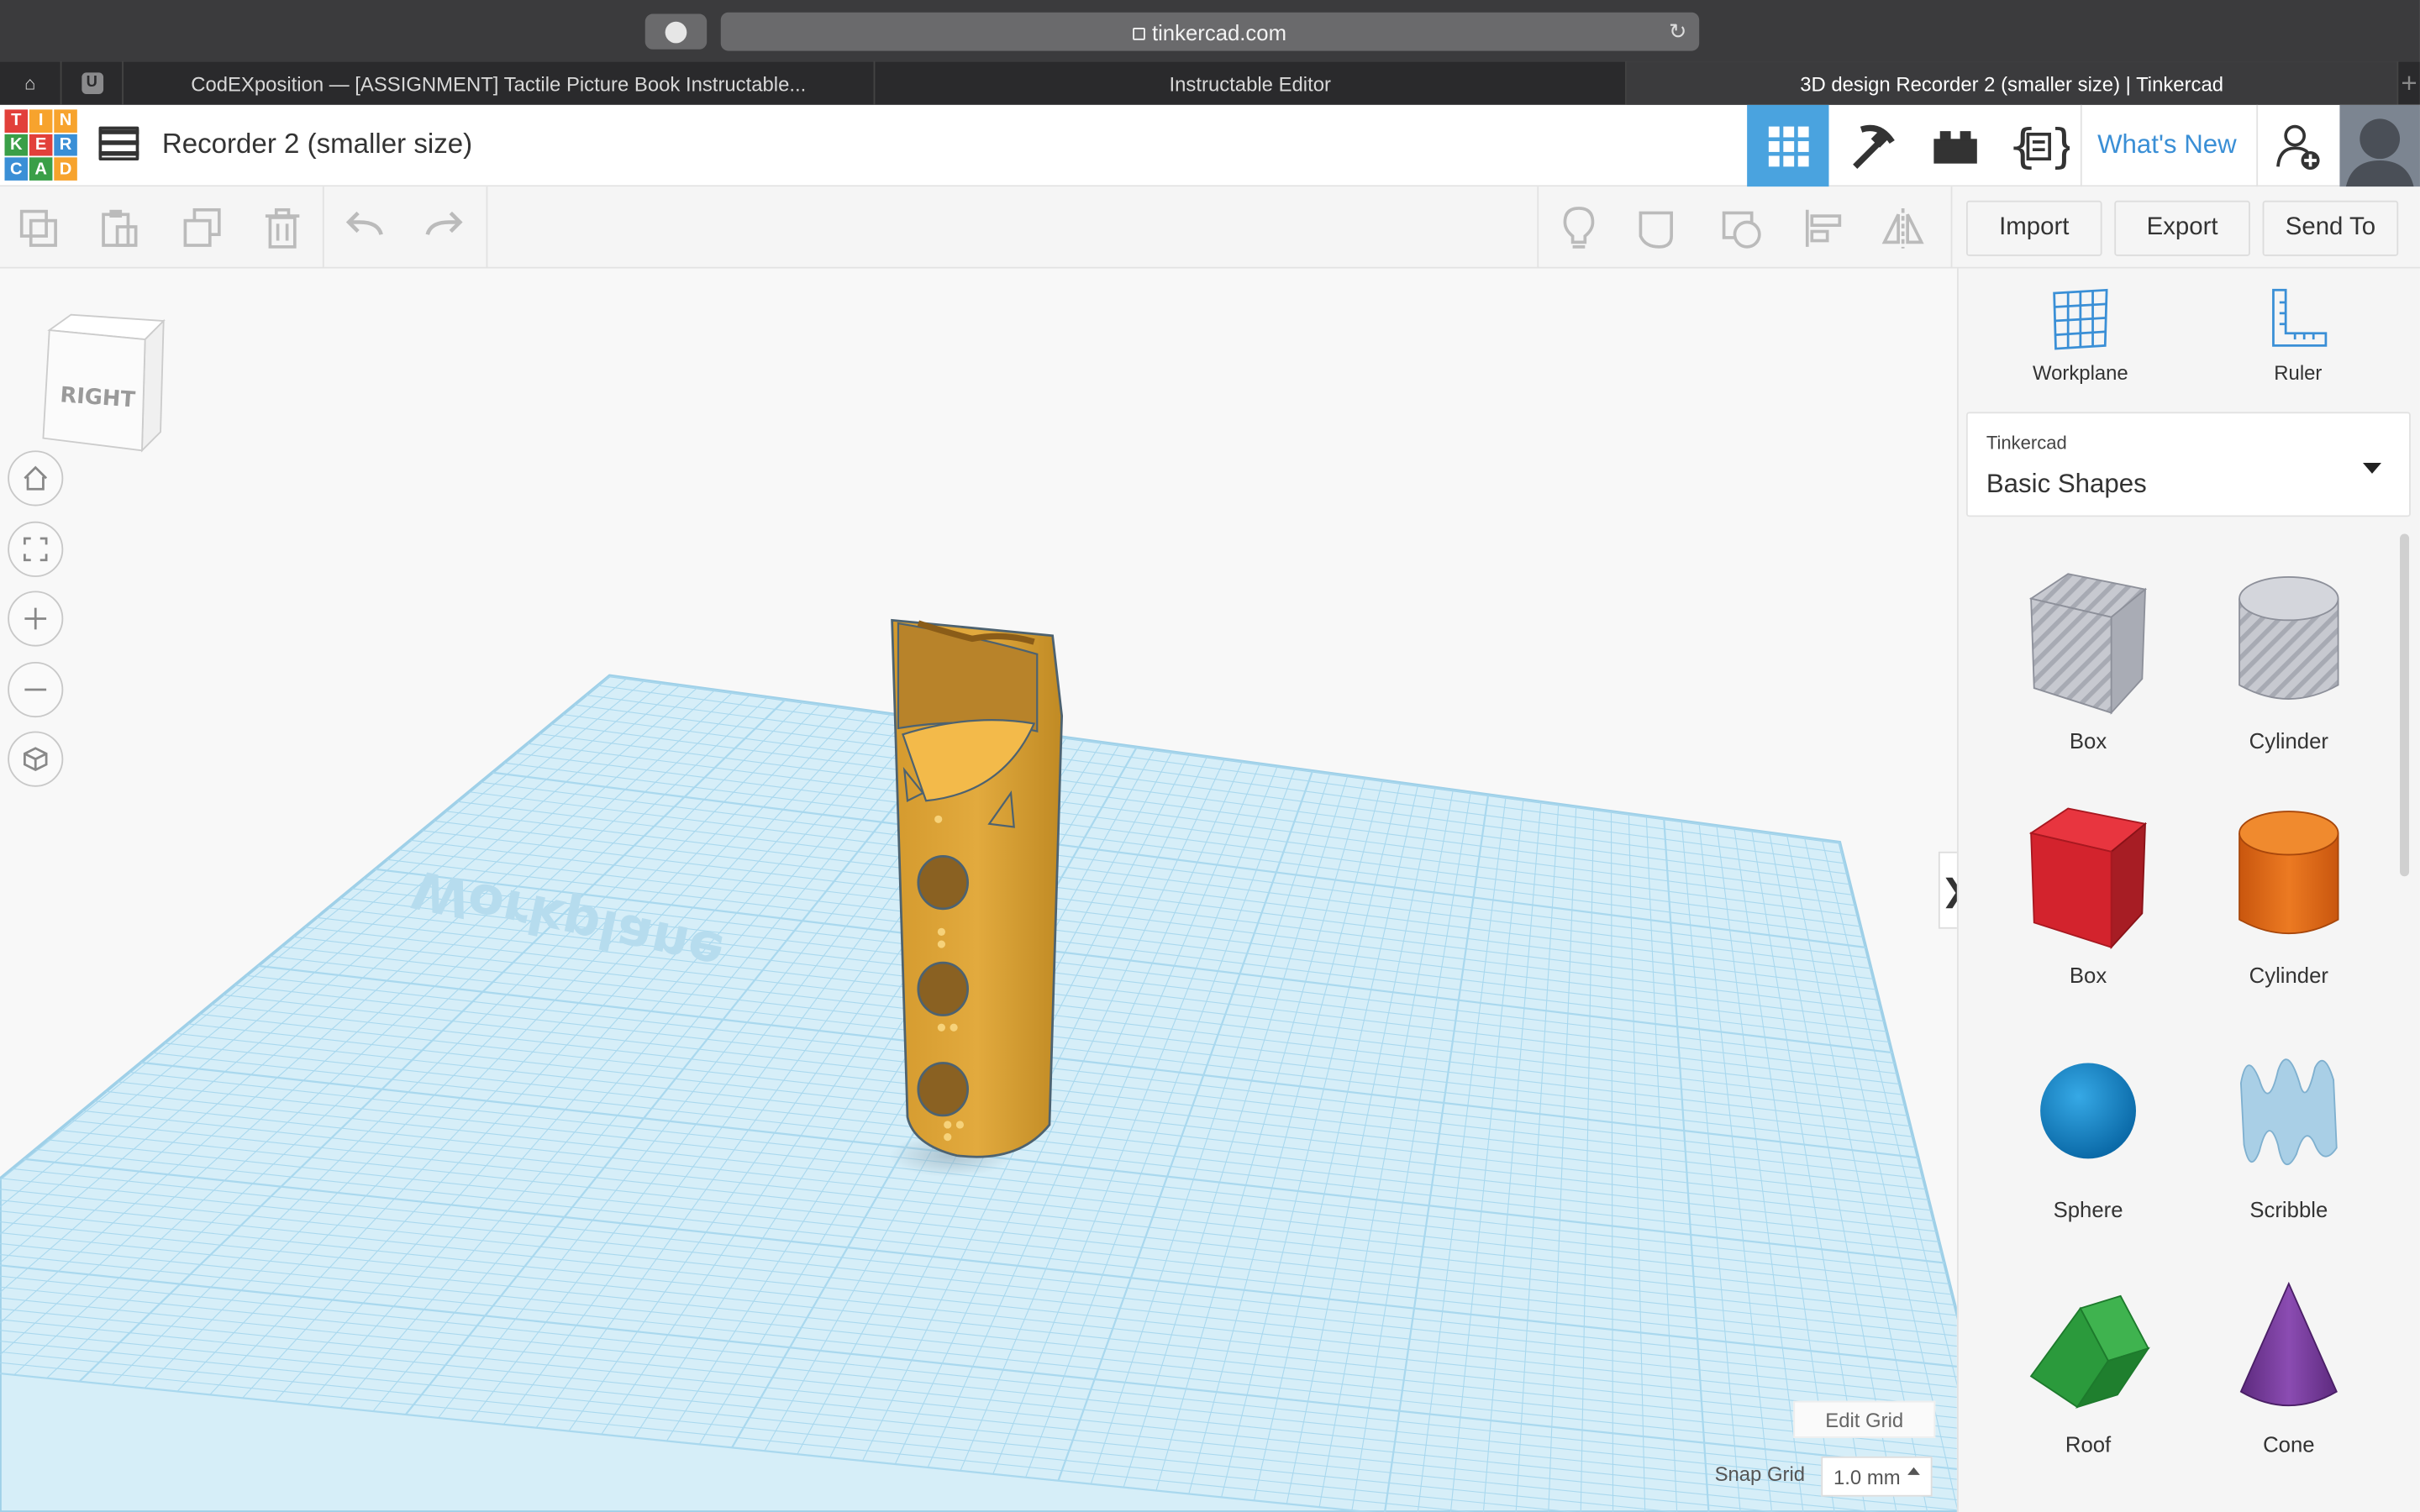 This screenshot has height=1512, width=2420. I want to click on privacy-shield-button, so click(676, 31).